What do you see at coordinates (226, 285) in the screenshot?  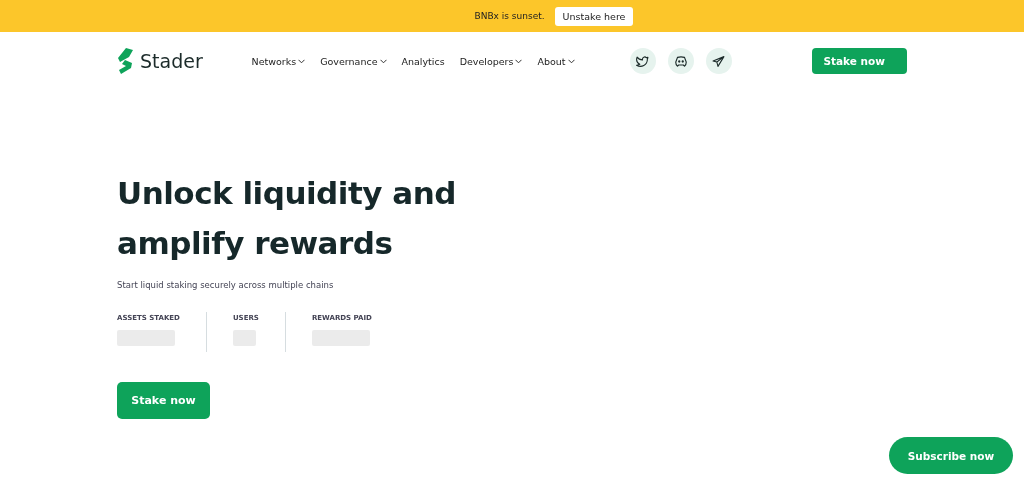 I see `hero-subtitle: Start liquid staking securely across multiple chains` at bounding box center [226, 285].